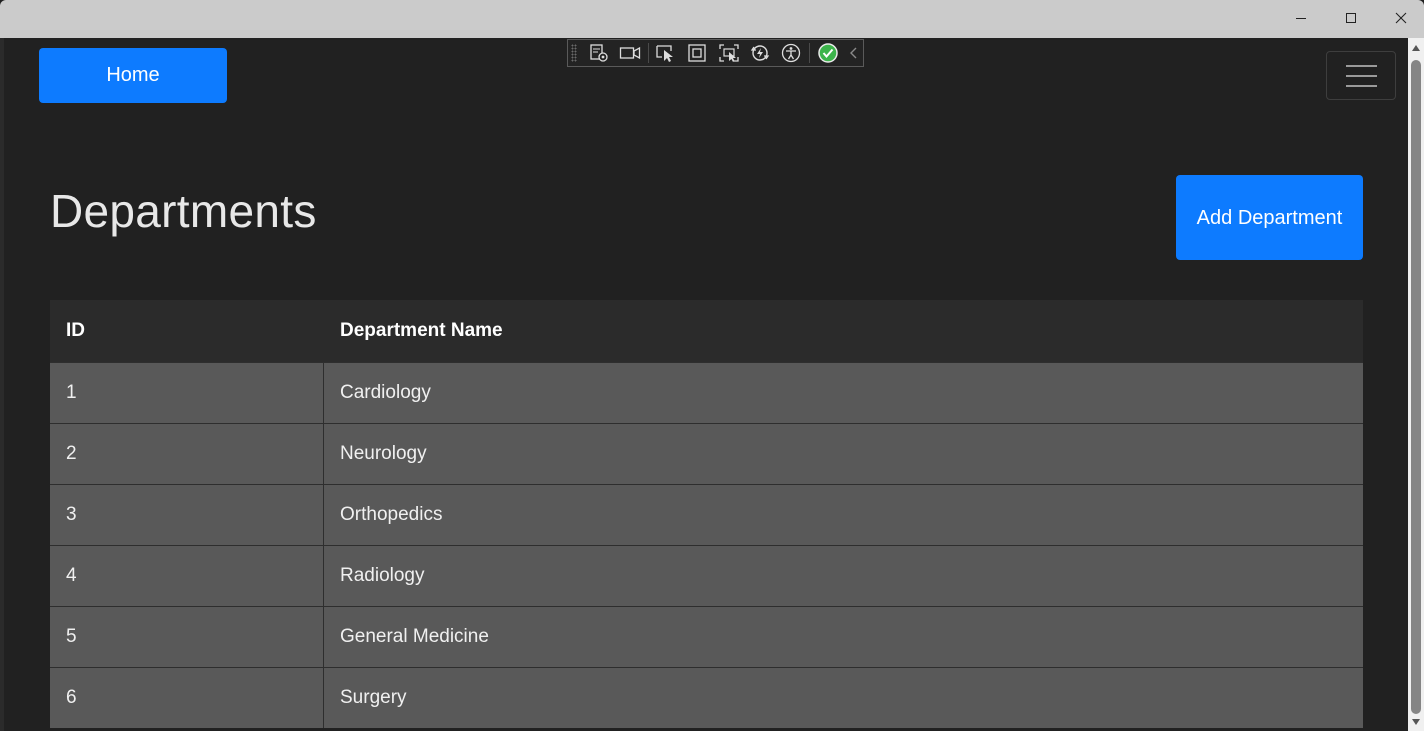 The width and height of the screenshot is (1424, 731). Describe the element at coordinates (1416, 48) in the screenshot. I see `scroll-up-arrow-icon` at that location.